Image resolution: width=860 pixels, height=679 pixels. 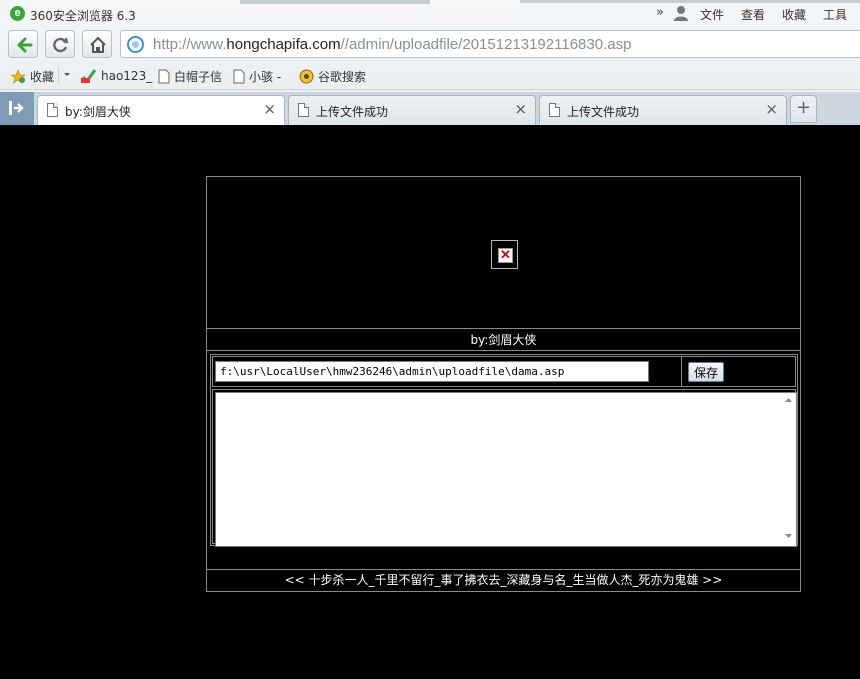 I want to click on menu-file: 文件, so click(x=712, y=14).